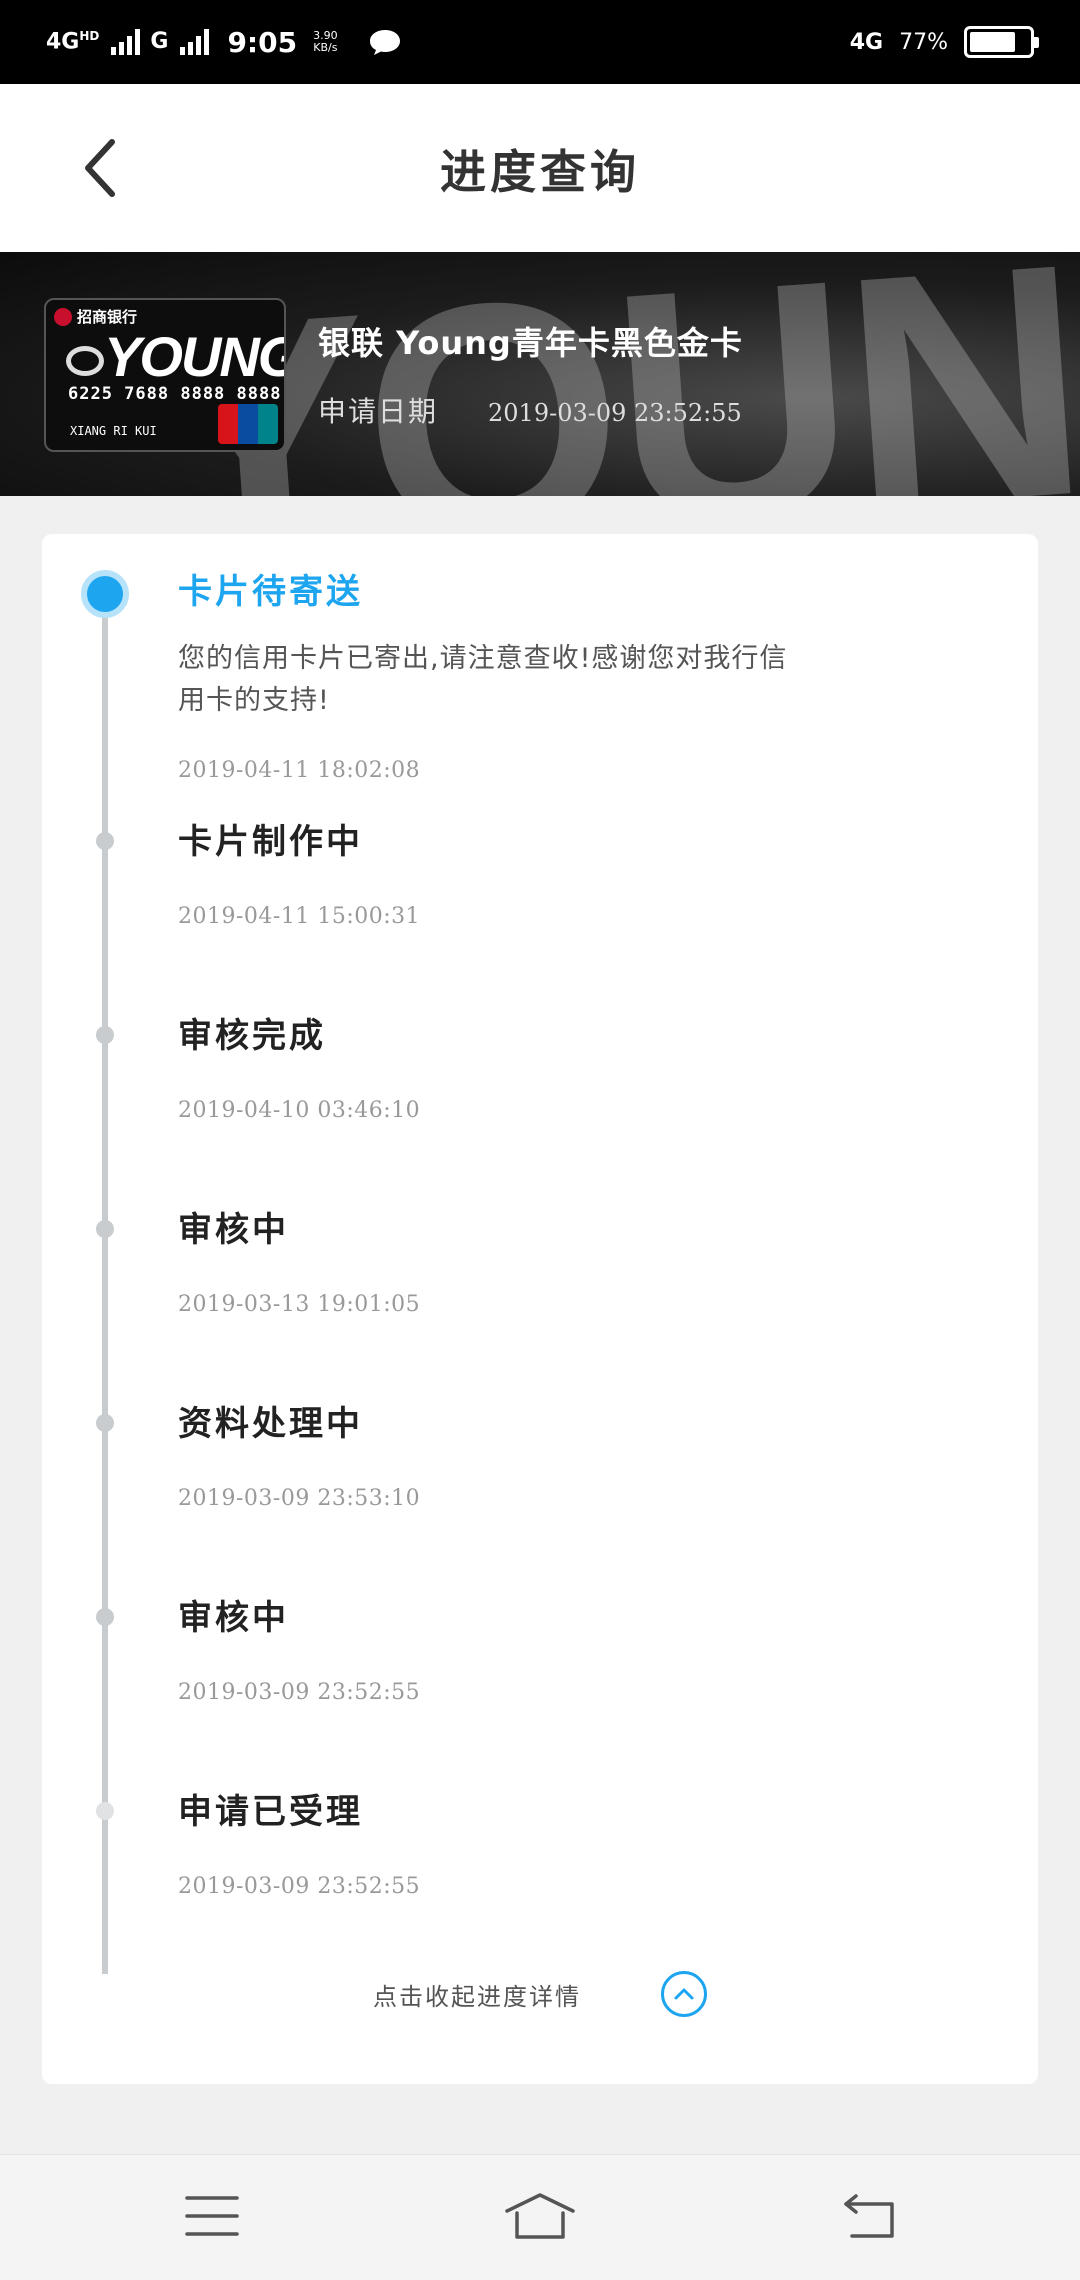 The image size is (1080, 2280). Describe the element at coordinates (262, 42) in the screenshot. I see `clock: 9:05` at that location.